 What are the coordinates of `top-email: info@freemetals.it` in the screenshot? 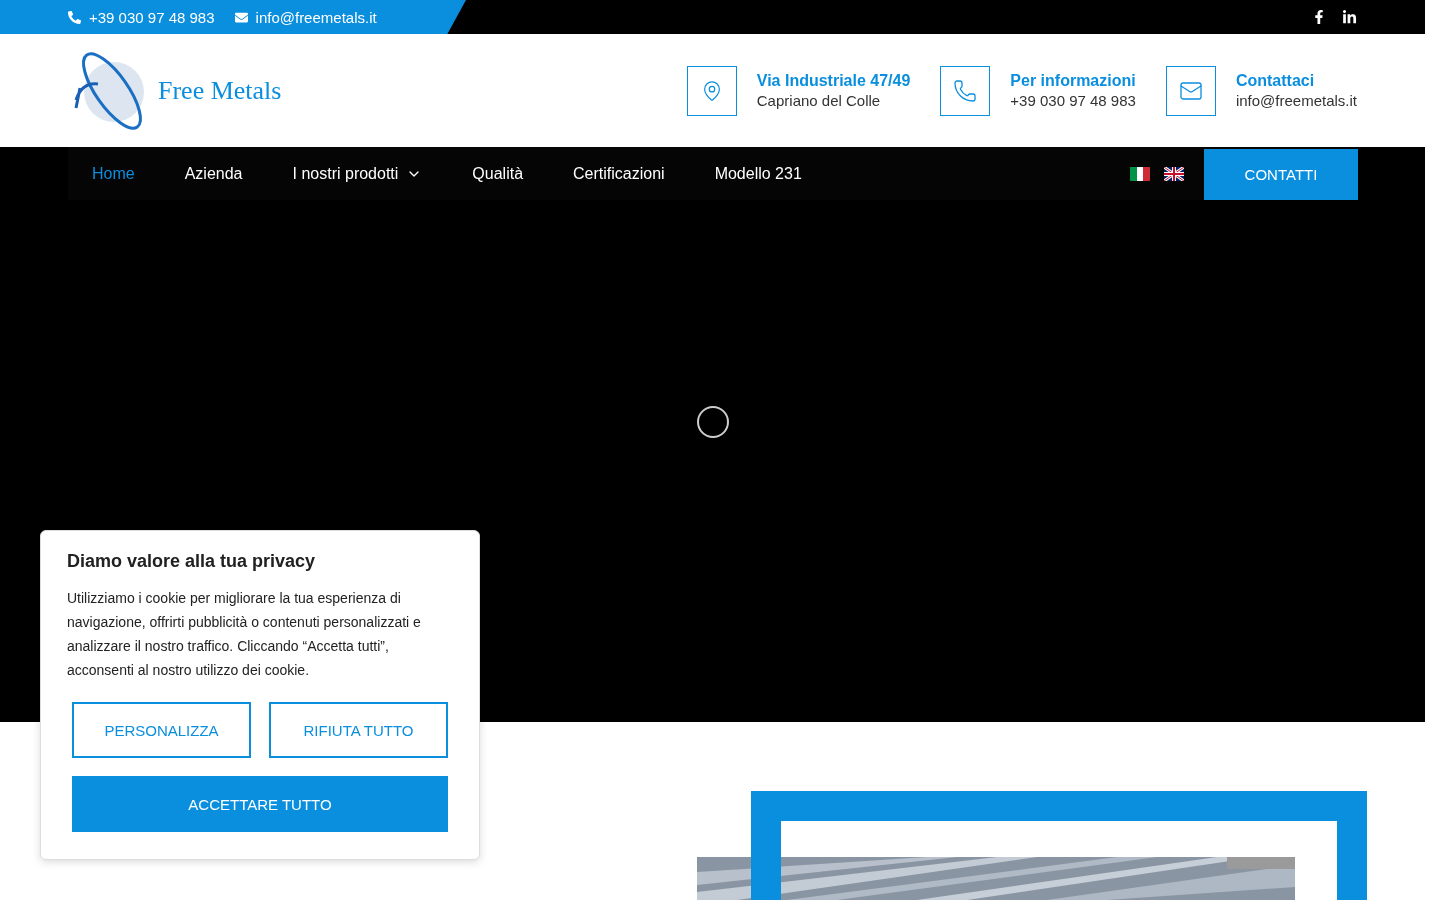 It's located at (316, 17).